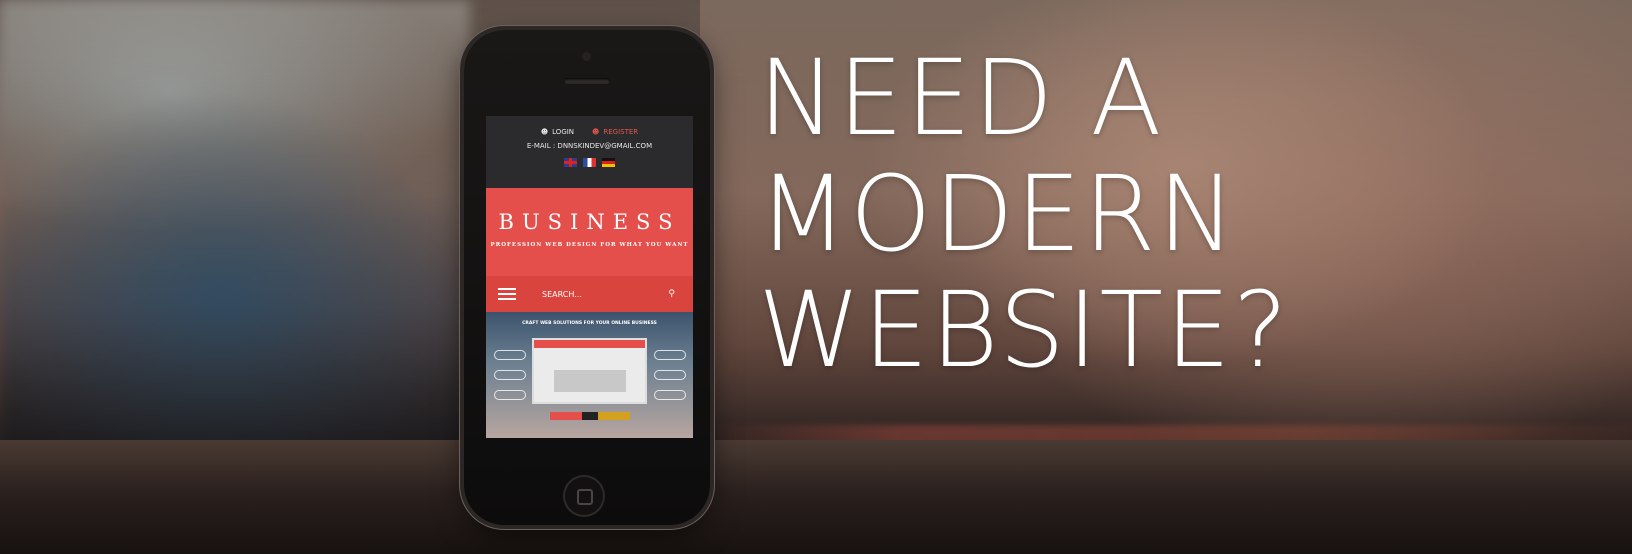 Image resolution: width=1632 pixels, height=554 pixels. I want to click on phone-speaker, so click(587, 81).